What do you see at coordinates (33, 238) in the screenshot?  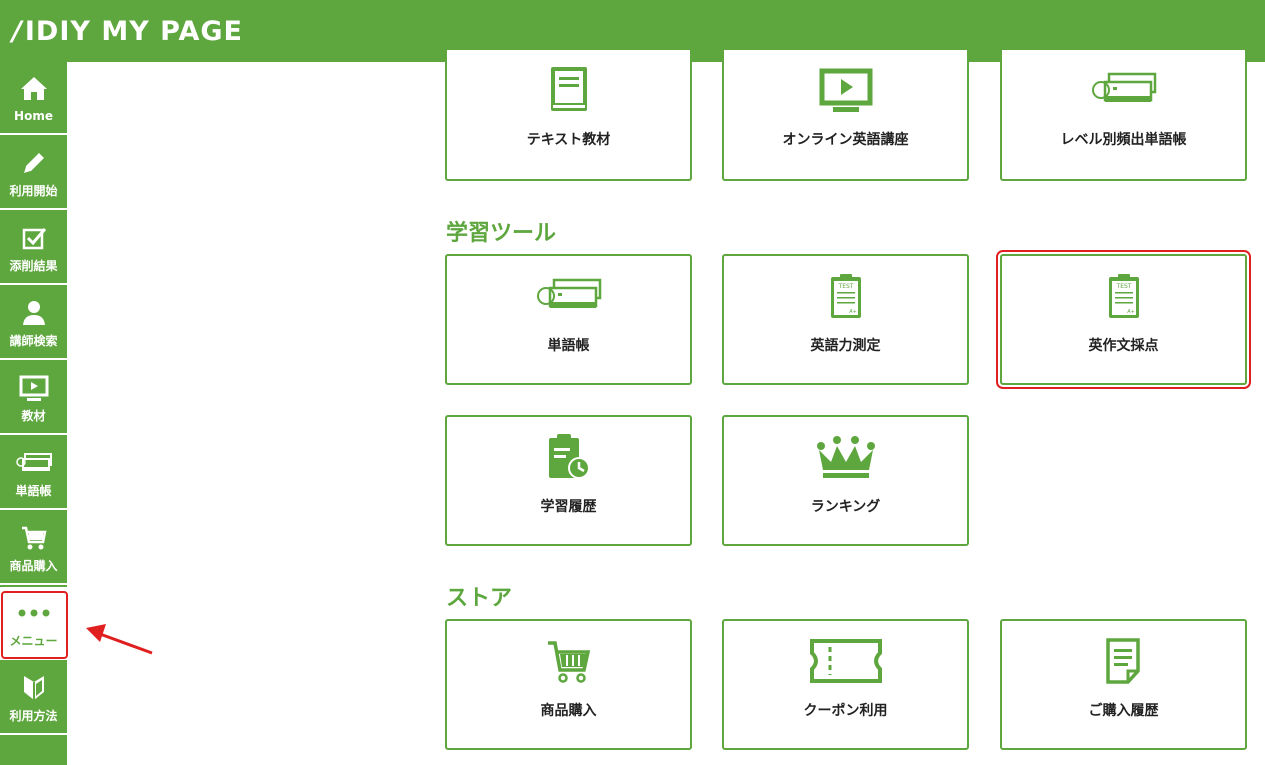 I see `checkbox-icon` at bounding box center [33, 238].